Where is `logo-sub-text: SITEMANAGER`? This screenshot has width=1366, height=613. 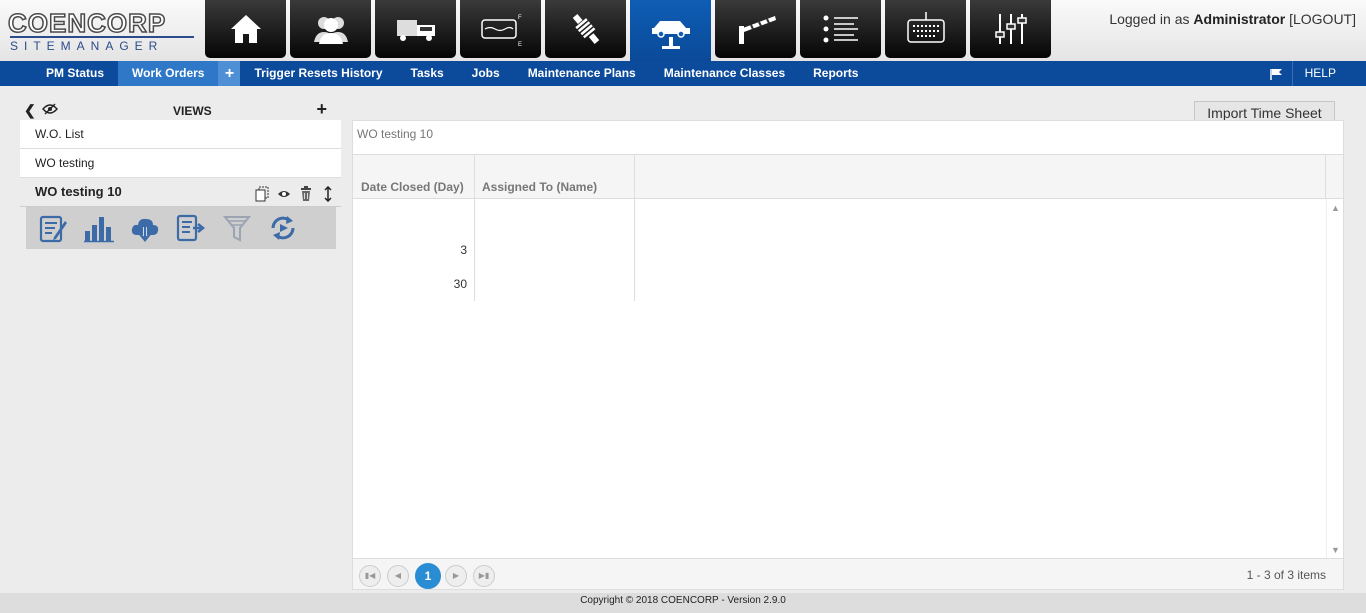 logo-sub-text: SITEMANAGER is located at coordinates (102, 45).